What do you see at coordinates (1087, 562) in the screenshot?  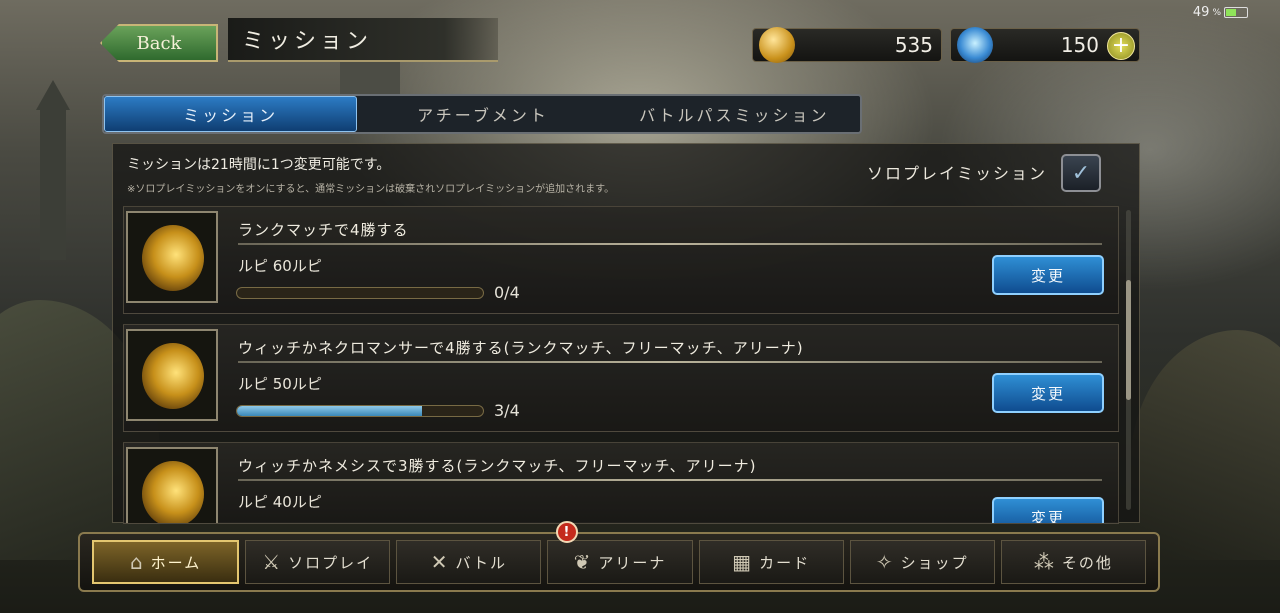 I see `nav-label: その他` at bounding box center [1087, 562].